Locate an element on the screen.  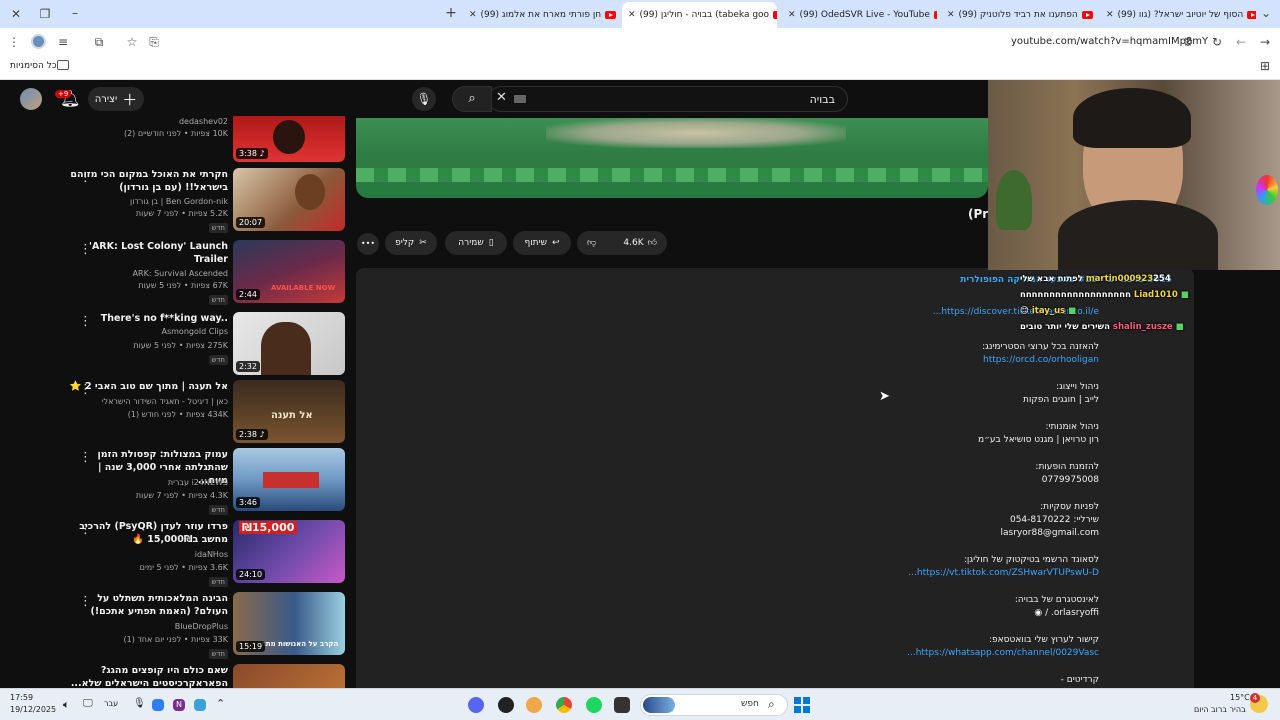
create-button: יצירה ＋ is located at coordinates (116, 99).